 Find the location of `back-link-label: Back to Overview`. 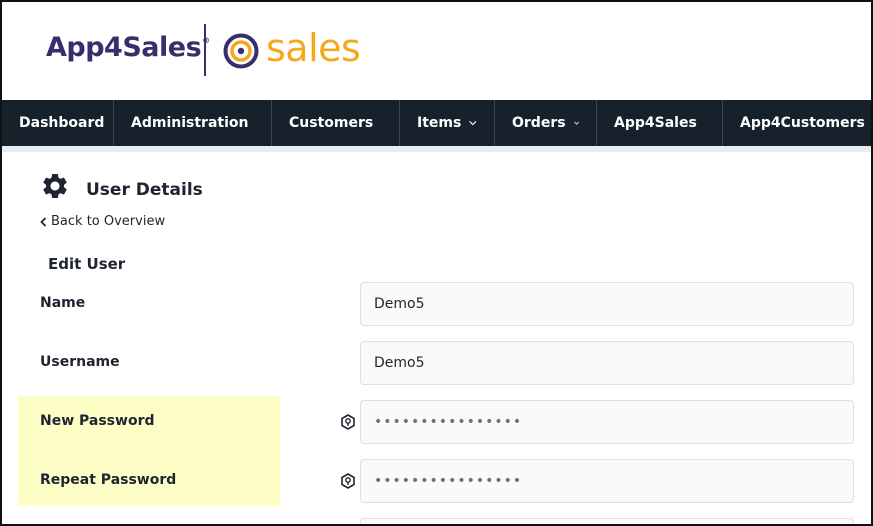

back-link-label: Back to Overview is located at coordinates (108, 221).